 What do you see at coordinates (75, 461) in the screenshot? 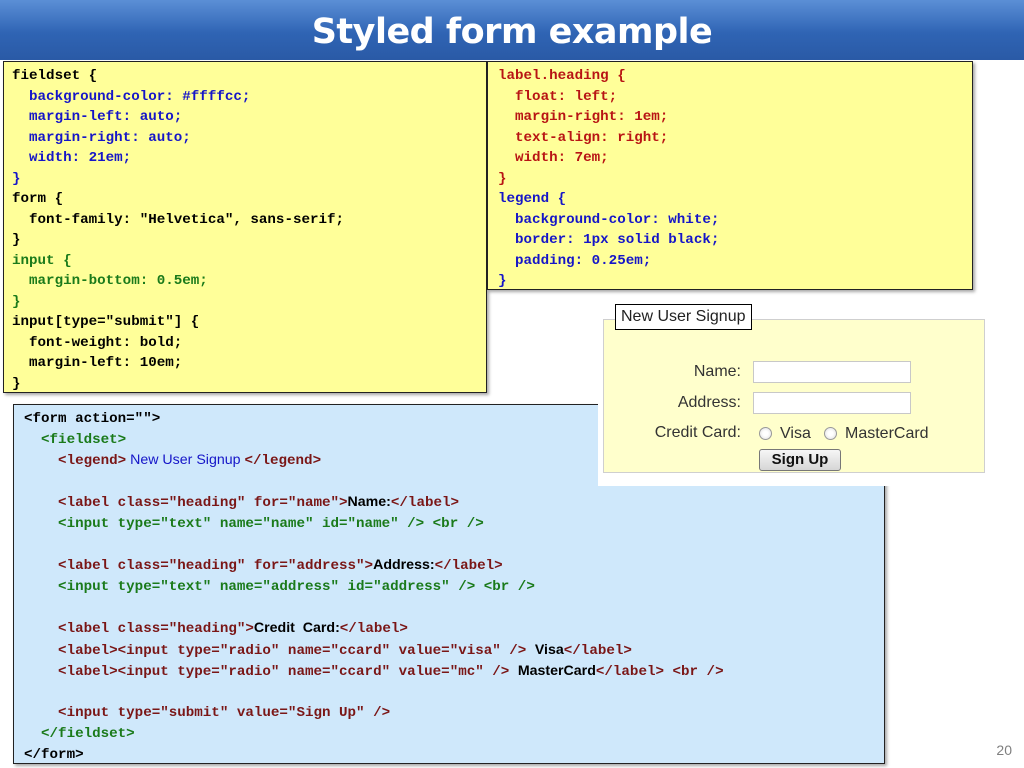
I see `code-line: <legend>` at bounding box center [75, 461].